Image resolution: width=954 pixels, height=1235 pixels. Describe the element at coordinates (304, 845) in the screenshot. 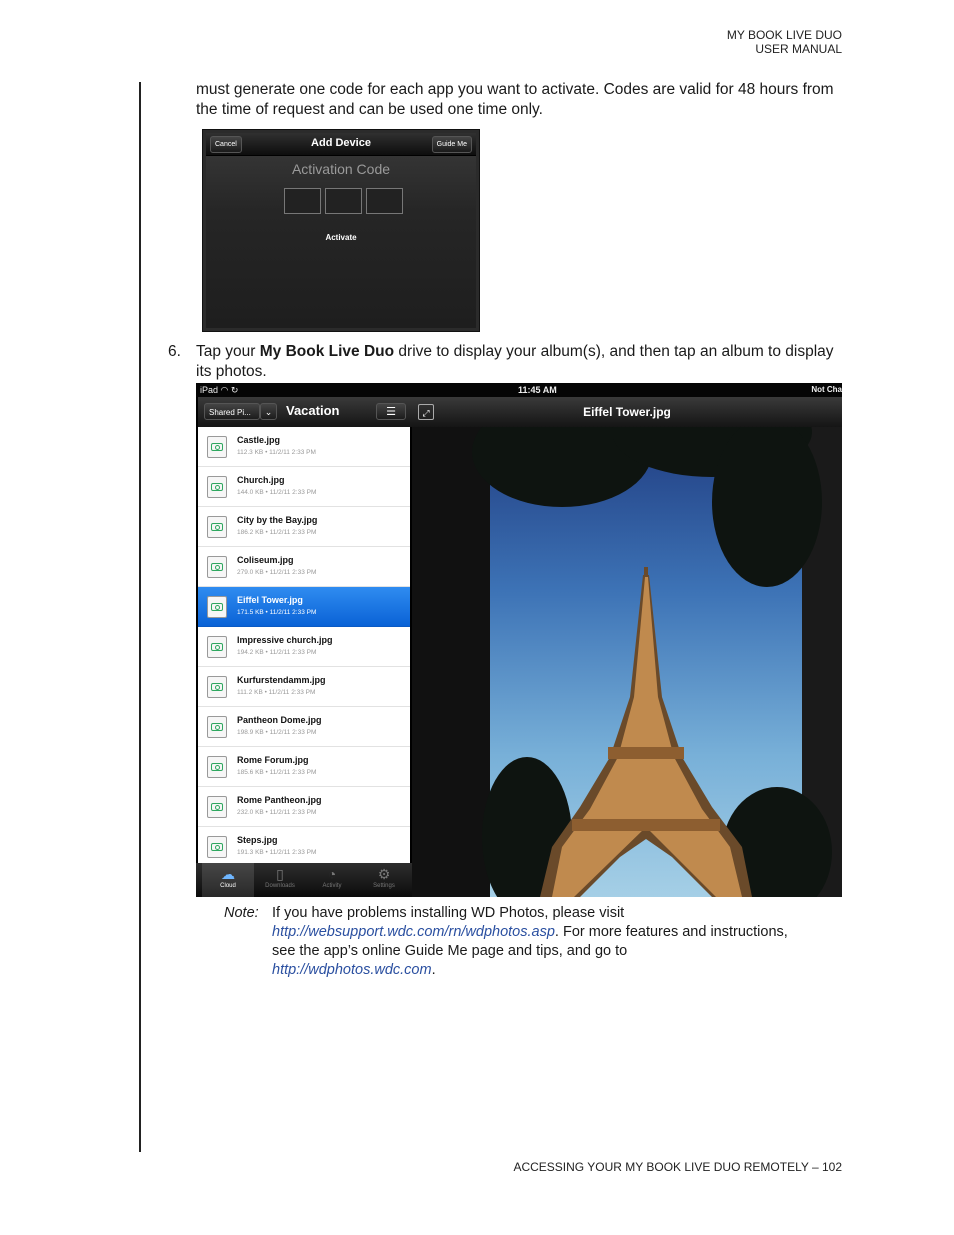

I see `file-list-item: Steps.jpg 191.3 KB • 11/2/11 2:33 PM` at that location.